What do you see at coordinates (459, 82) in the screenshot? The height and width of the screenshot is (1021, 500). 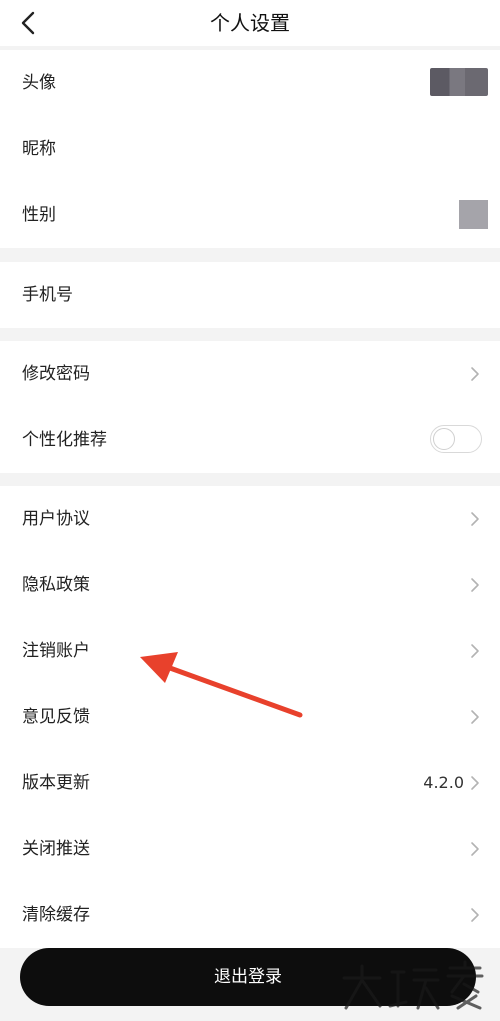 I see `avatar` at bounding box center [459, 82].